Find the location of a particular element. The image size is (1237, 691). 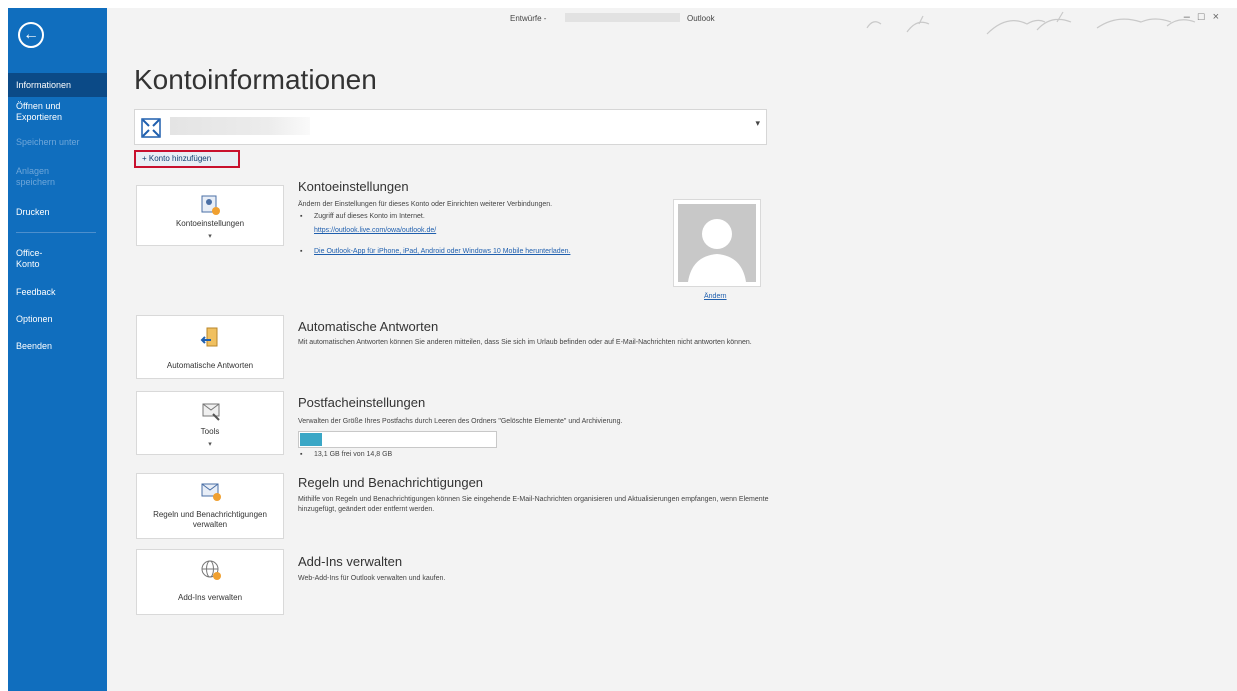

mailbox-storage-bar is located at coordinates (397, 439).